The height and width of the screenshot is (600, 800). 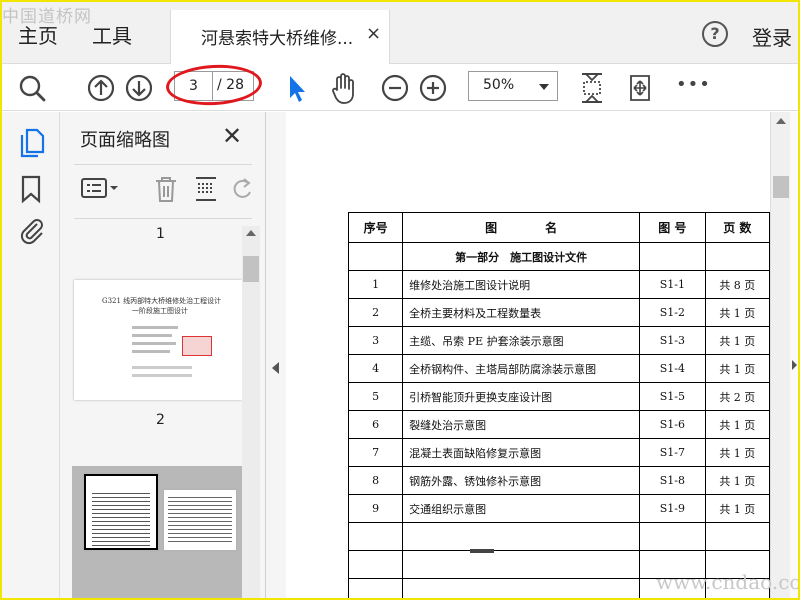 I want to click on column-header: 图 号, so click(x=672, y=227).